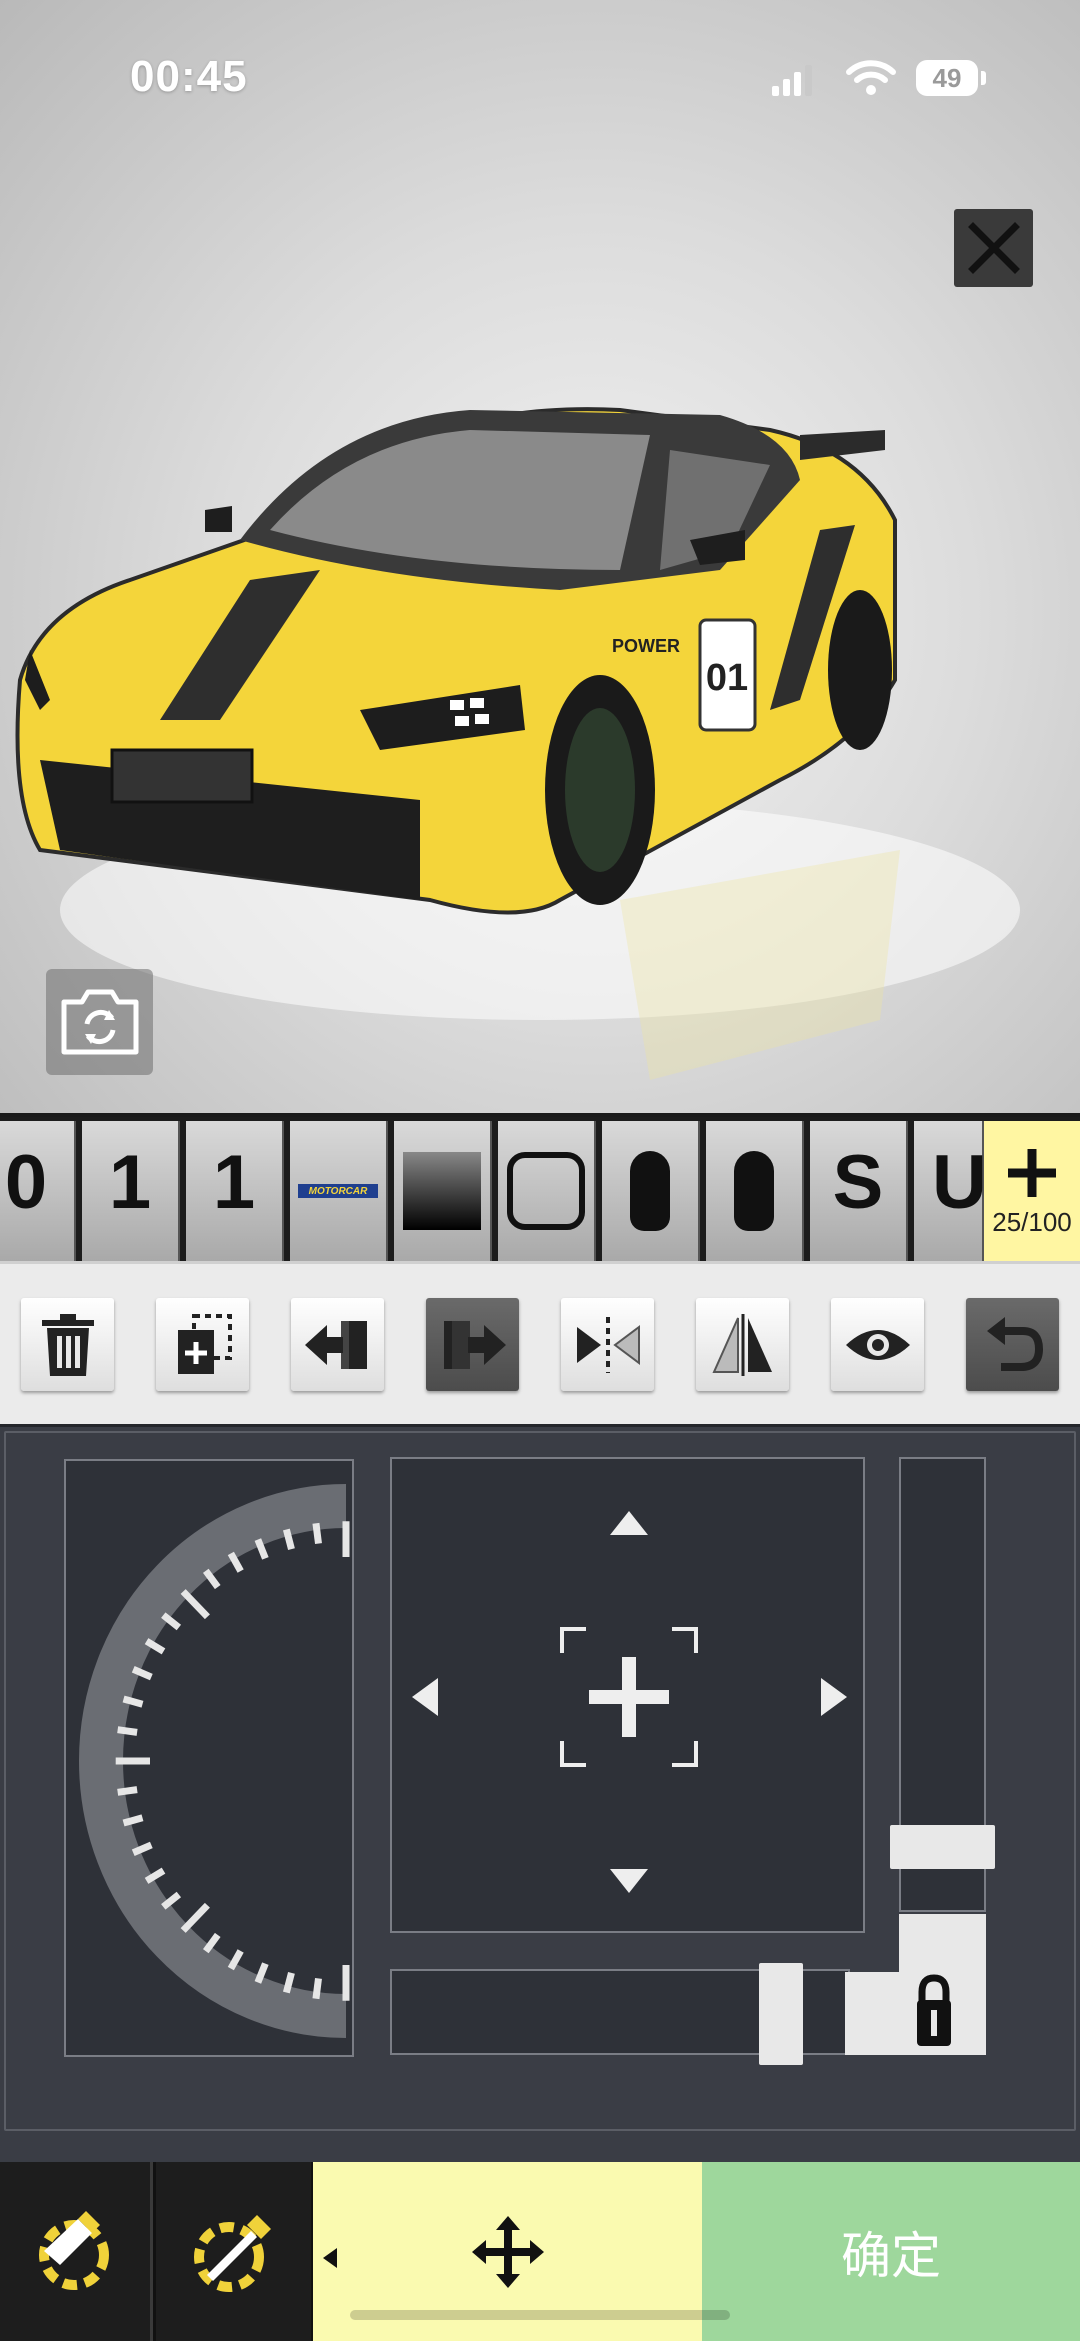 The height and width of the screenshot is (2341, 1080). Describe the element at coordinates (425, 1697) in the screenshot. I see `arrow-left-icon` at that location.